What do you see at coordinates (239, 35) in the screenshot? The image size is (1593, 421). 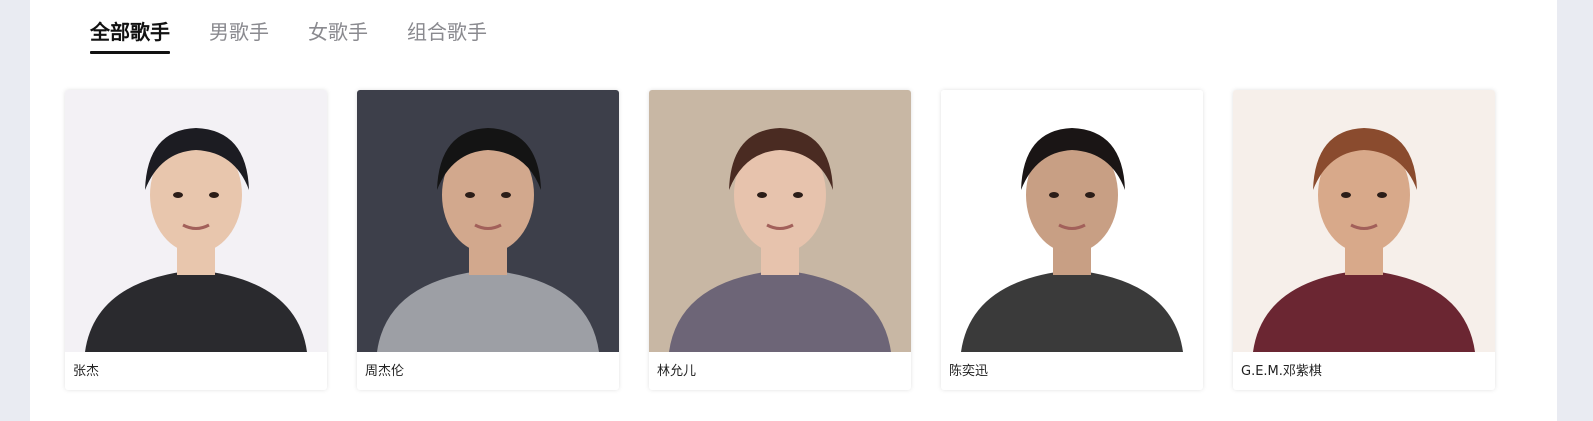 I see `tab-male-singers: 男歌手` at bounding box center [239, 35].